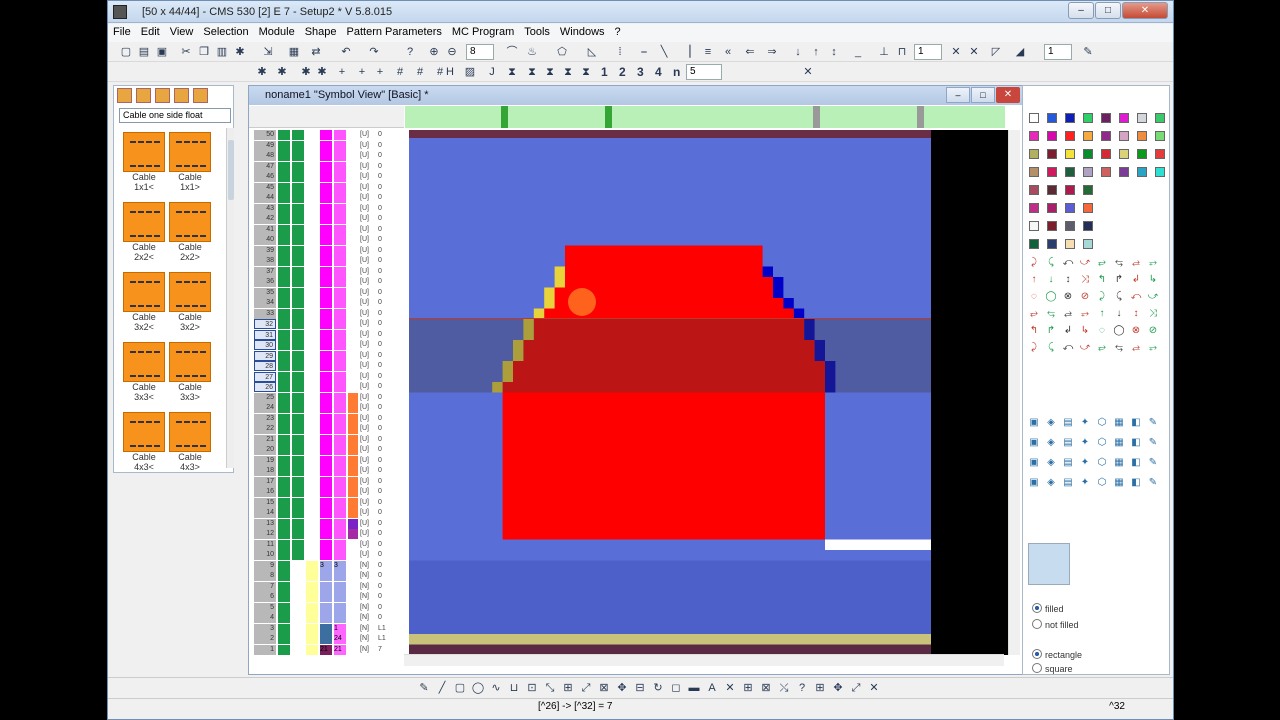 The image size is (1280, 720). What do you see at coordinates (320, 387) in the screenshot?
I see `control-row: 26 [U] 0` at bounding box center [320, 387].